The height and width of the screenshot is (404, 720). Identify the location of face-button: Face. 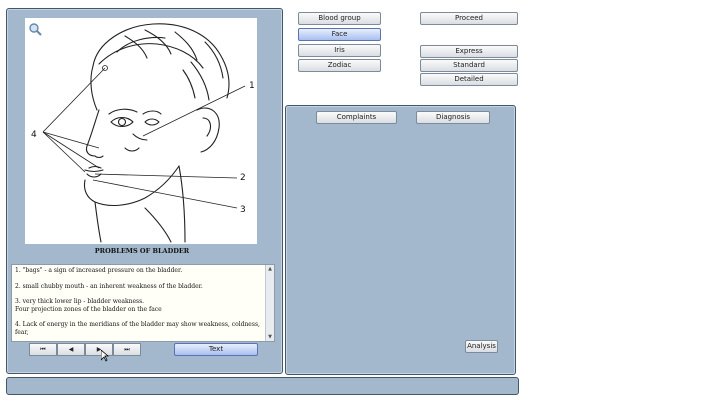
(339, 34).